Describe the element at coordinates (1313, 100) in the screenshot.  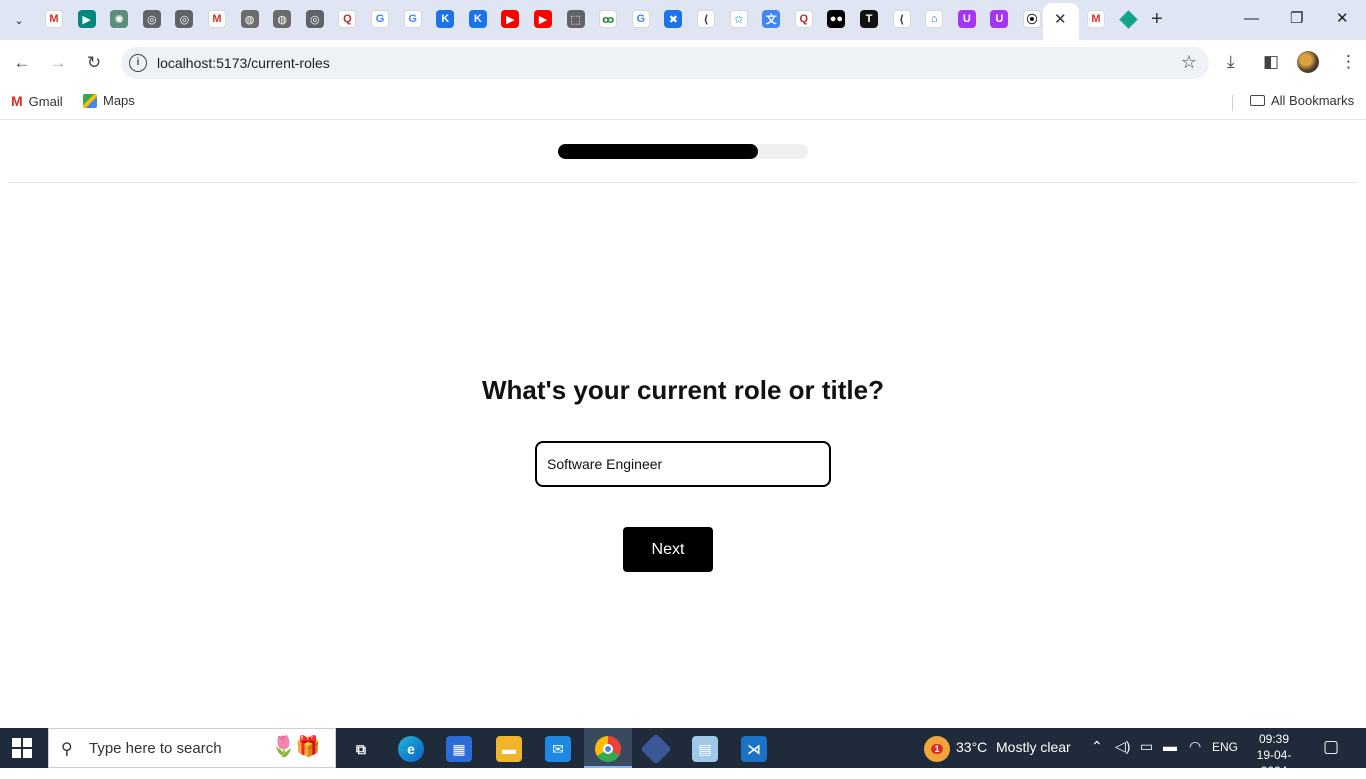
I see `all-bookmarks-label: All Bookmarks` at that location.